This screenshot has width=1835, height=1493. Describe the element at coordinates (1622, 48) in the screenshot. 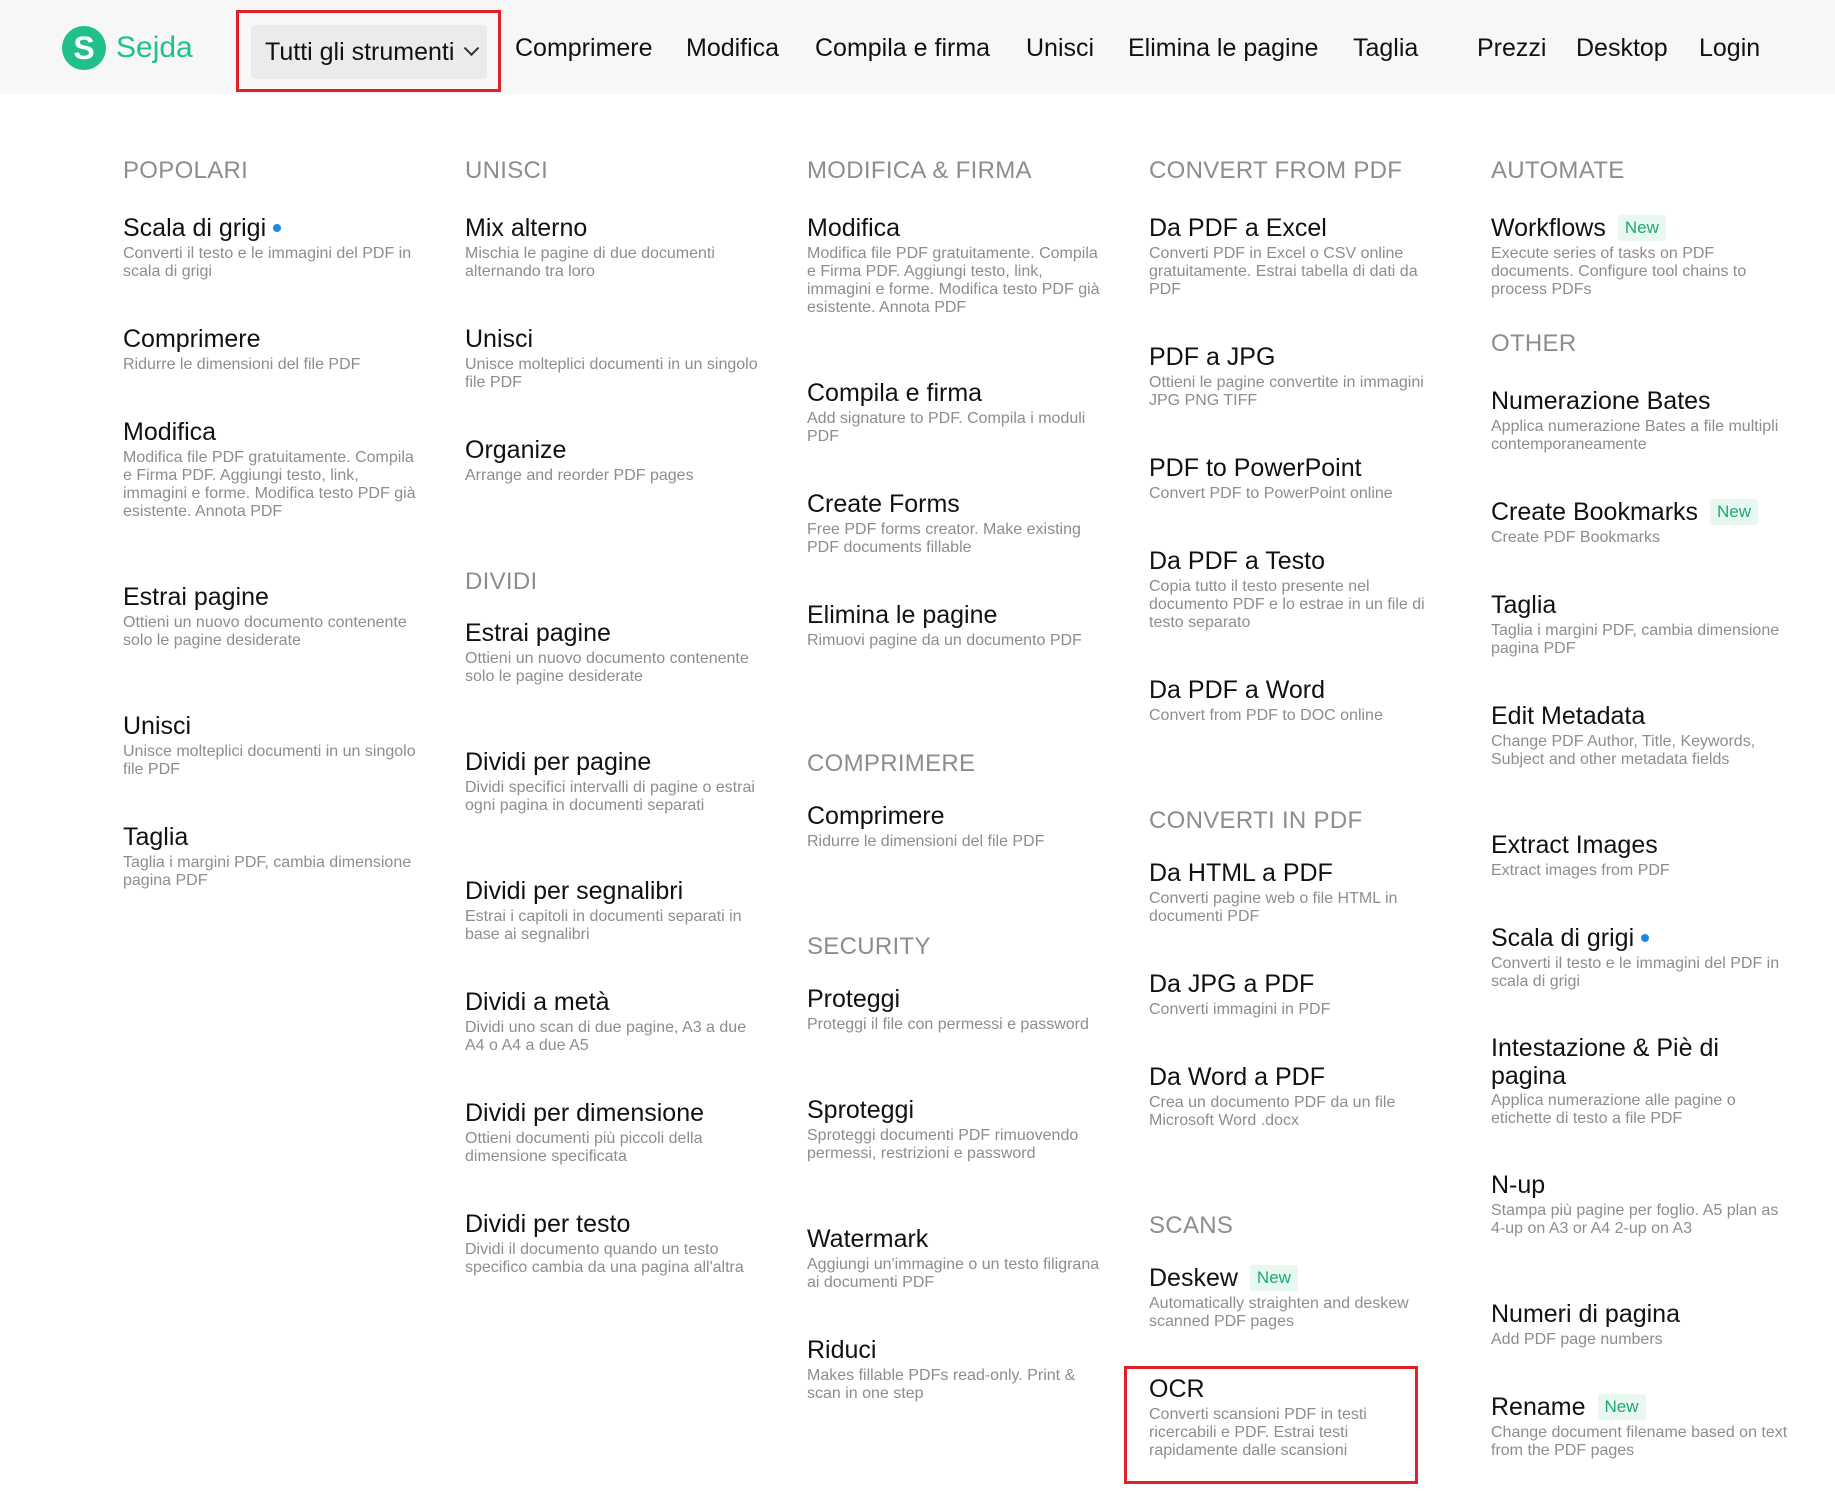

I see `nav-desktop: Desktop` at that location.